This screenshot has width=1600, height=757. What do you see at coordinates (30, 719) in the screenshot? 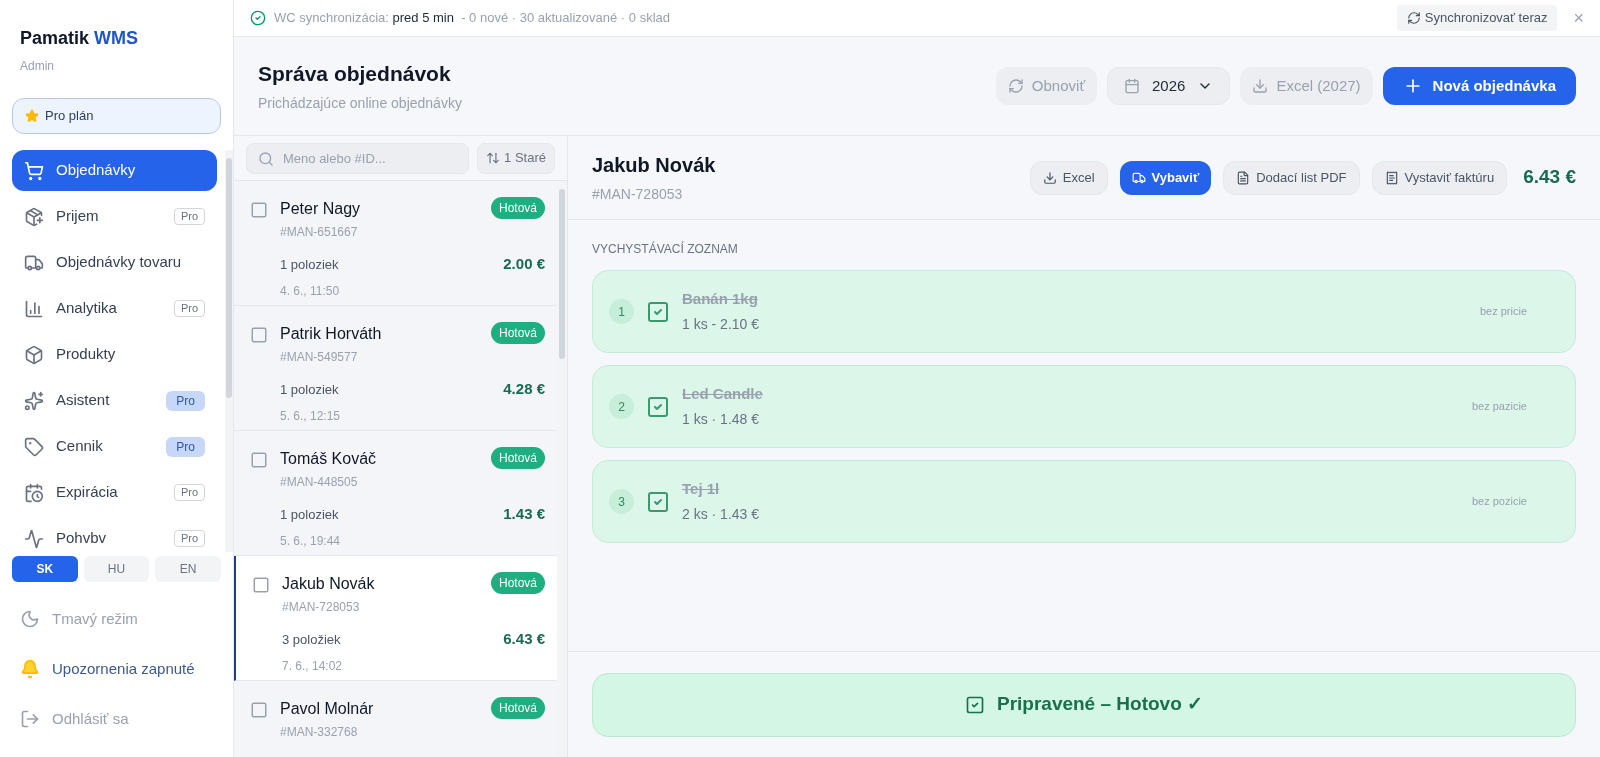
I see `logout-icon` at bounding box center [30, 719].